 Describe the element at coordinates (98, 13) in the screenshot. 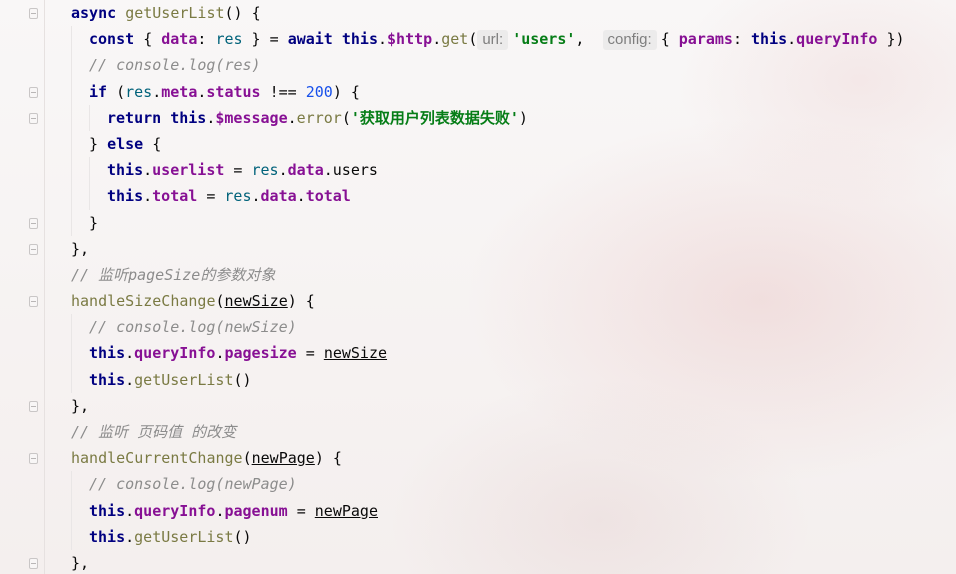

I see `code-token: async` at that location.